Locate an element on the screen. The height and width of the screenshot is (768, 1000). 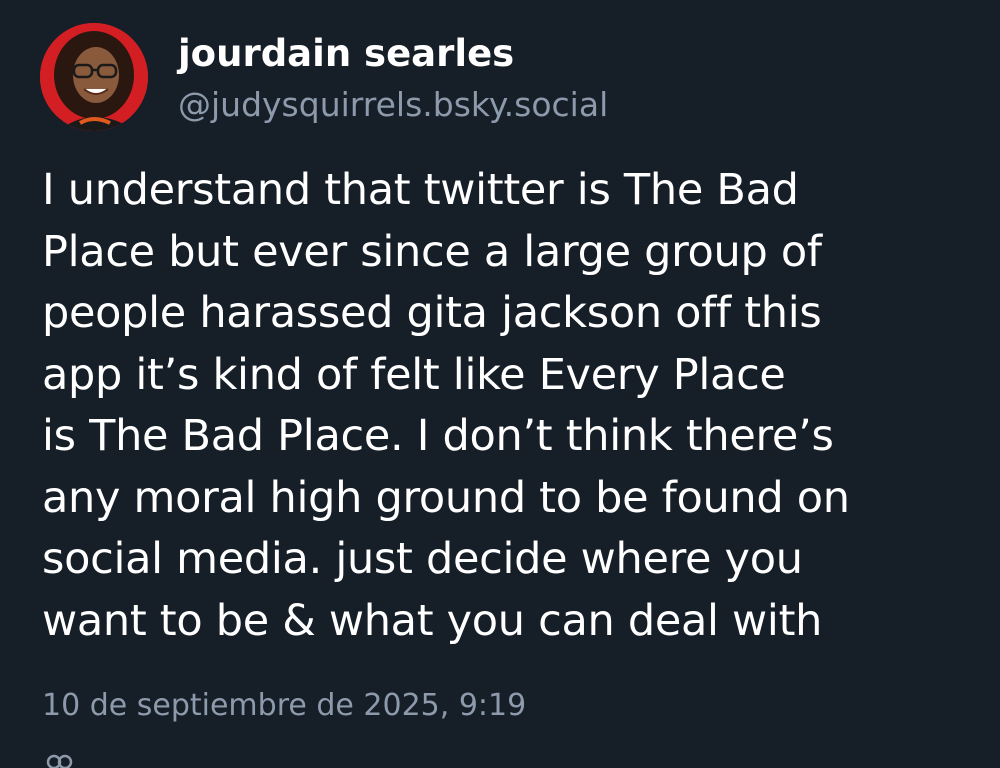
post-text-line: Place but ever since a large group of is located at coordinates (432, 251).